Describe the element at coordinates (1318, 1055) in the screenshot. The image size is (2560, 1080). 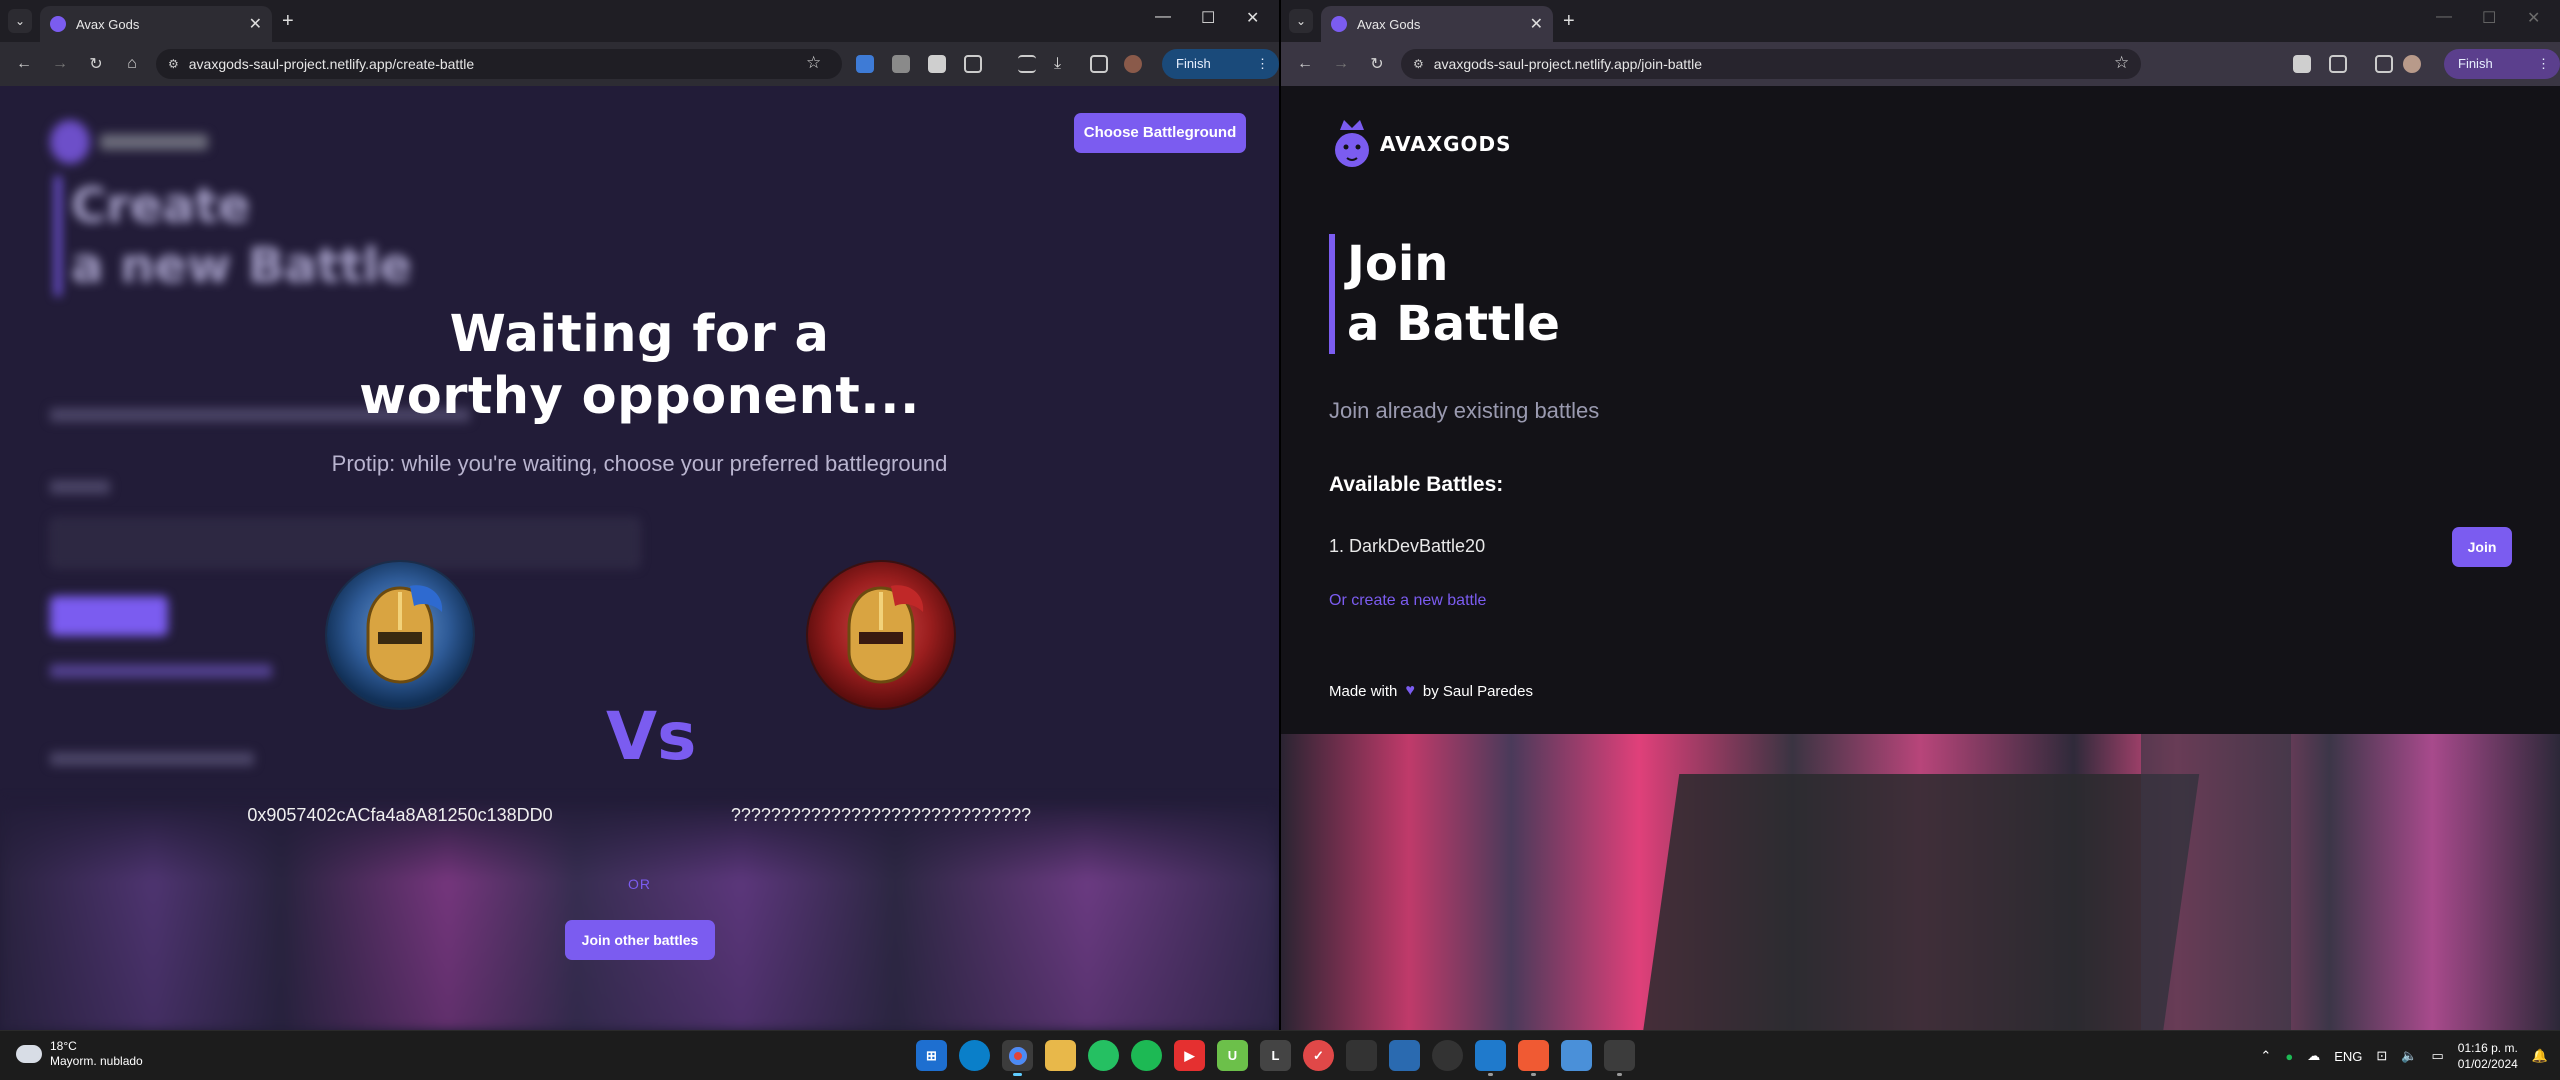
I see `todoist-icon: ✓` at that location.